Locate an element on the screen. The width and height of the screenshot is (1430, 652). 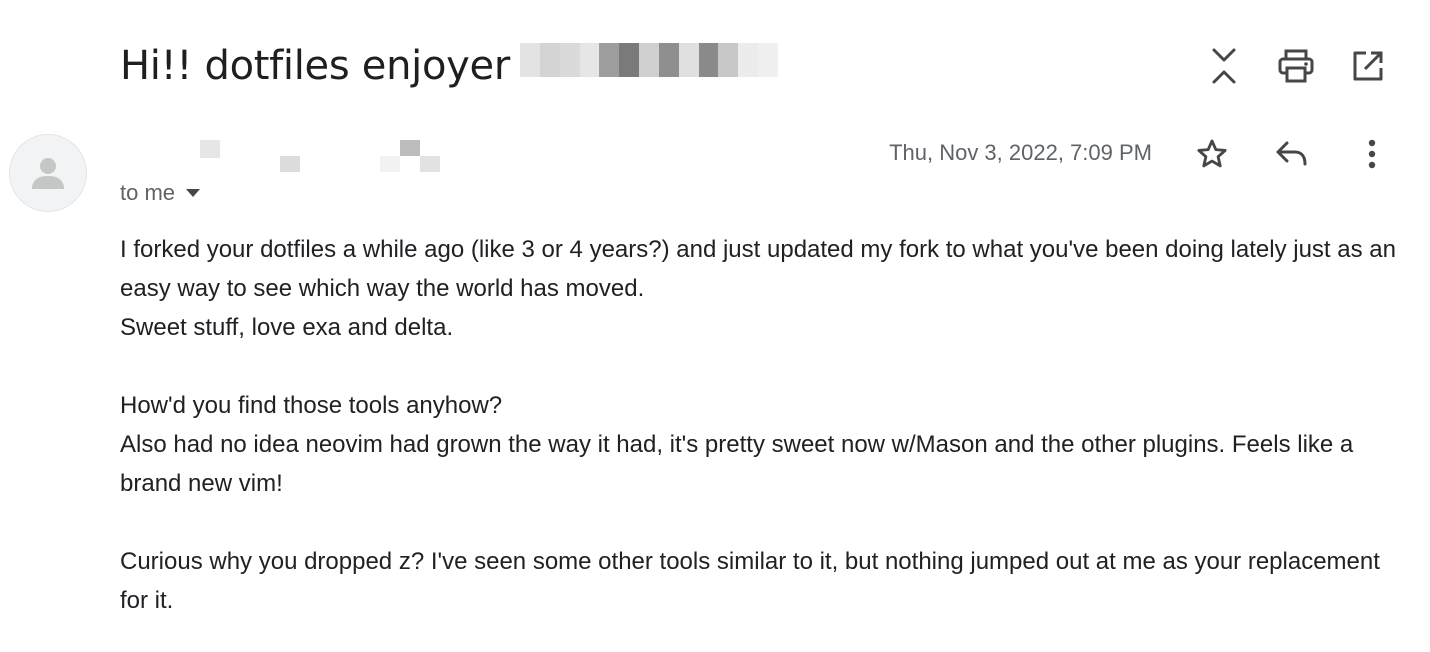
body-line: Sweet stuff, love exa and delta. is located at coordinates (287, 327).